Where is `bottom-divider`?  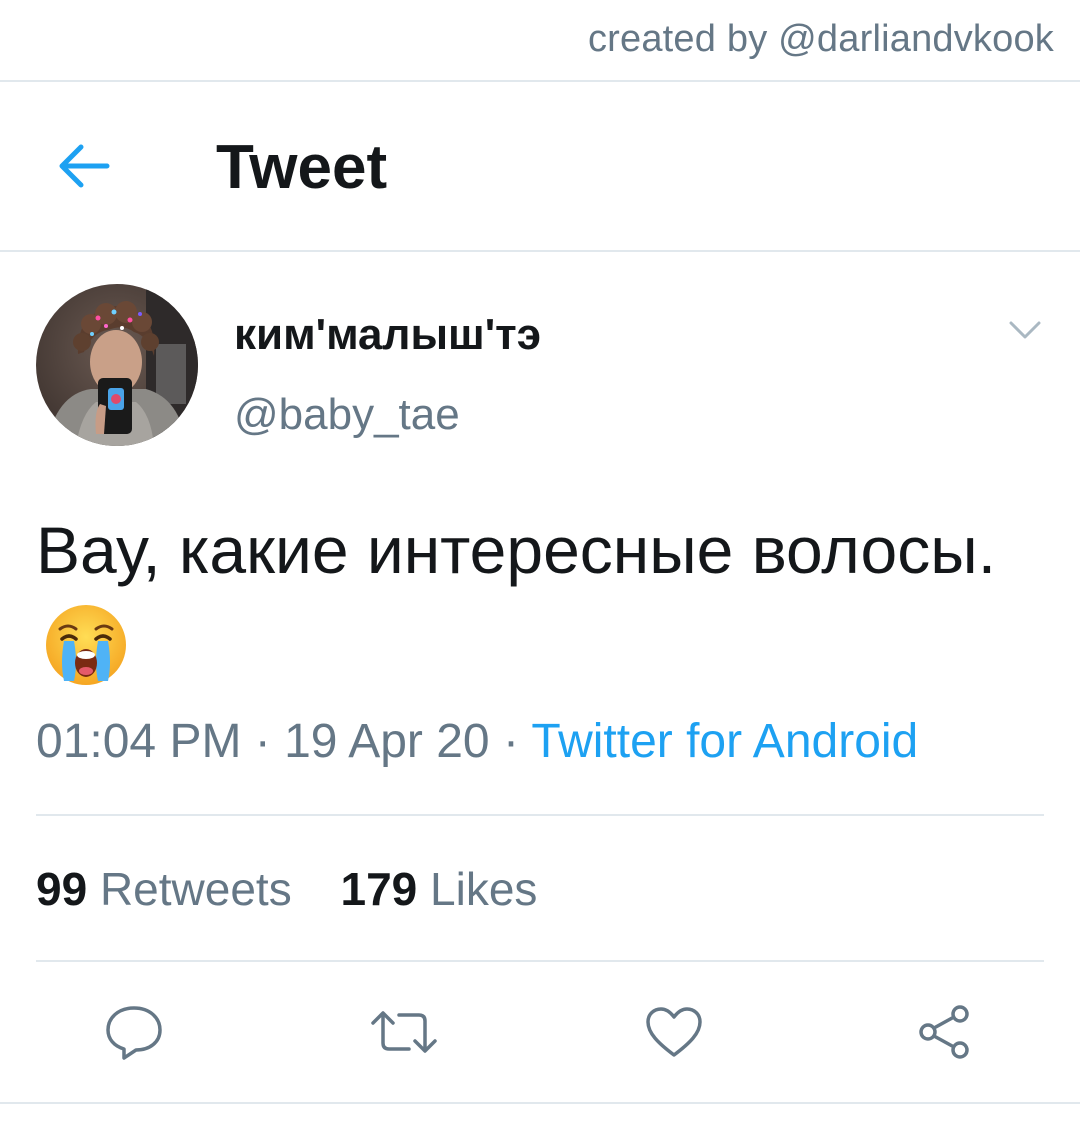
bottom-divider is located at coordinates (540, 1103).